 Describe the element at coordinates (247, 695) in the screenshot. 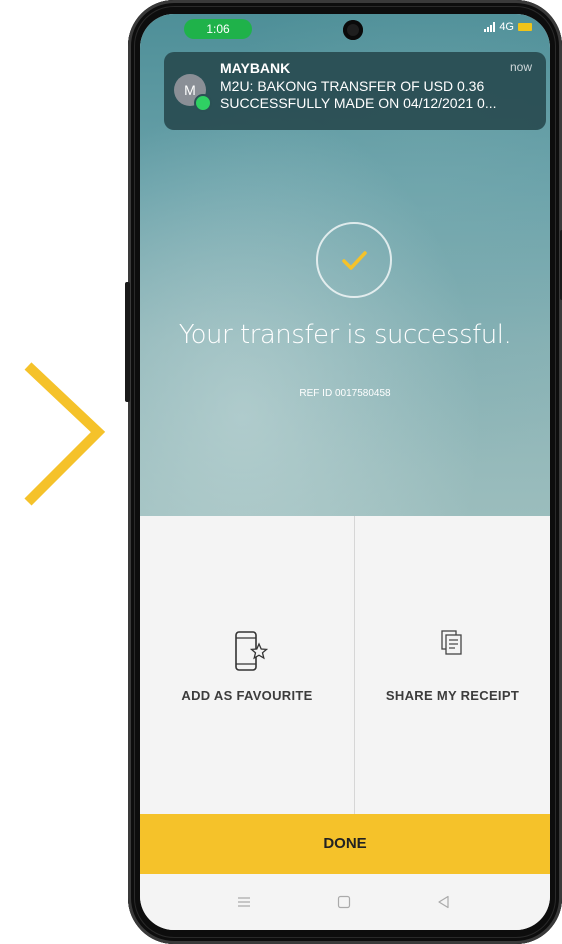

I see `add-favourite-label: ADD AS FAVOURITE` at that location.